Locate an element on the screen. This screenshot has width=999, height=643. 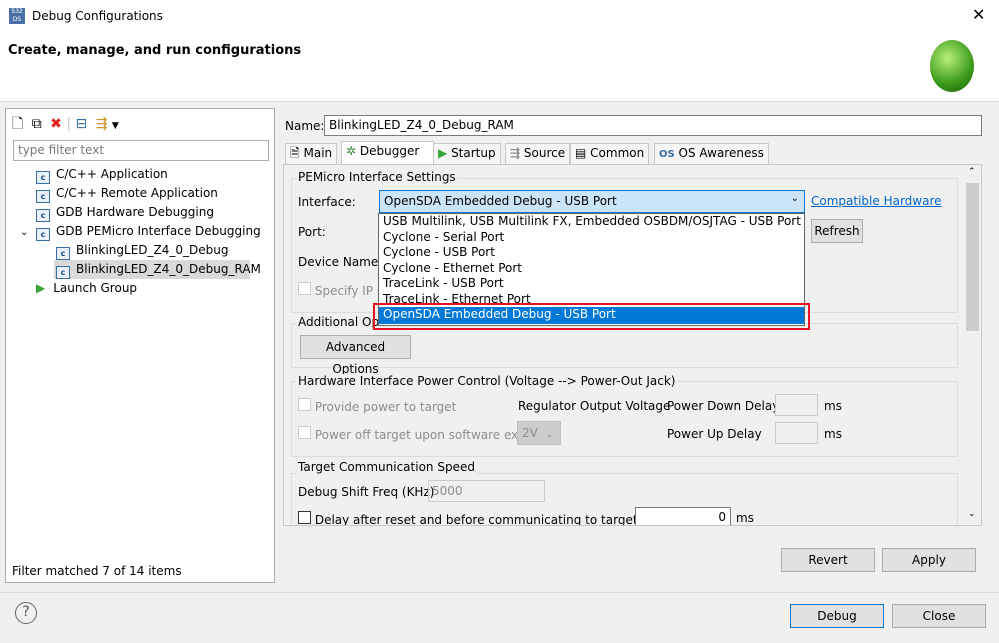
title-bar: S32 DS Debug Configurations ✕ is located at coordinates (499, 16).